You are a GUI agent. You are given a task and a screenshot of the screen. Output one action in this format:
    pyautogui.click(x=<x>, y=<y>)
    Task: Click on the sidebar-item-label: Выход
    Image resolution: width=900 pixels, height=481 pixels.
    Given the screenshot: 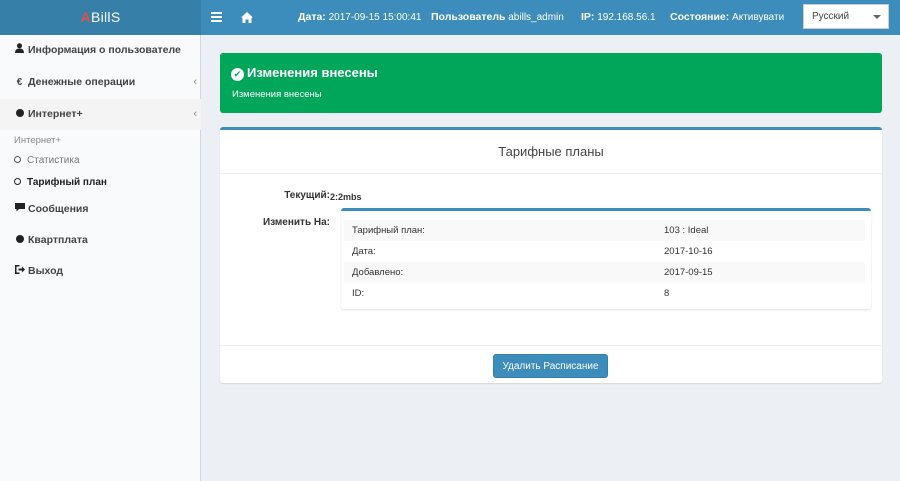 What is the action you would take?
    pyautogui.click(x=46, y=271)
    